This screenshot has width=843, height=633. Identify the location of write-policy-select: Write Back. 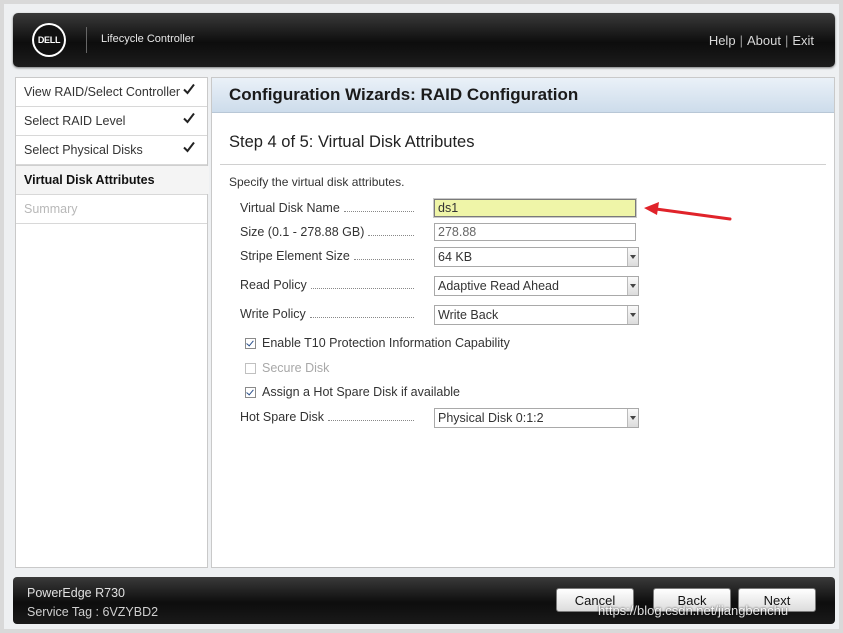
(536, 315).